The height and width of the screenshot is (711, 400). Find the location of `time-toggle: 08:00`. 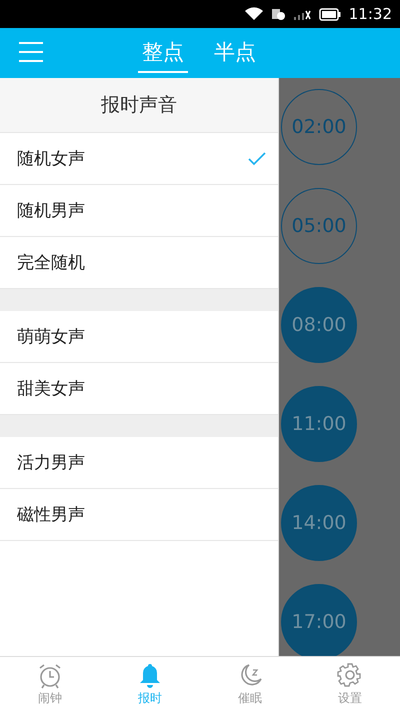

time-toggle: 08:00 is located at coordinates (319, 325).